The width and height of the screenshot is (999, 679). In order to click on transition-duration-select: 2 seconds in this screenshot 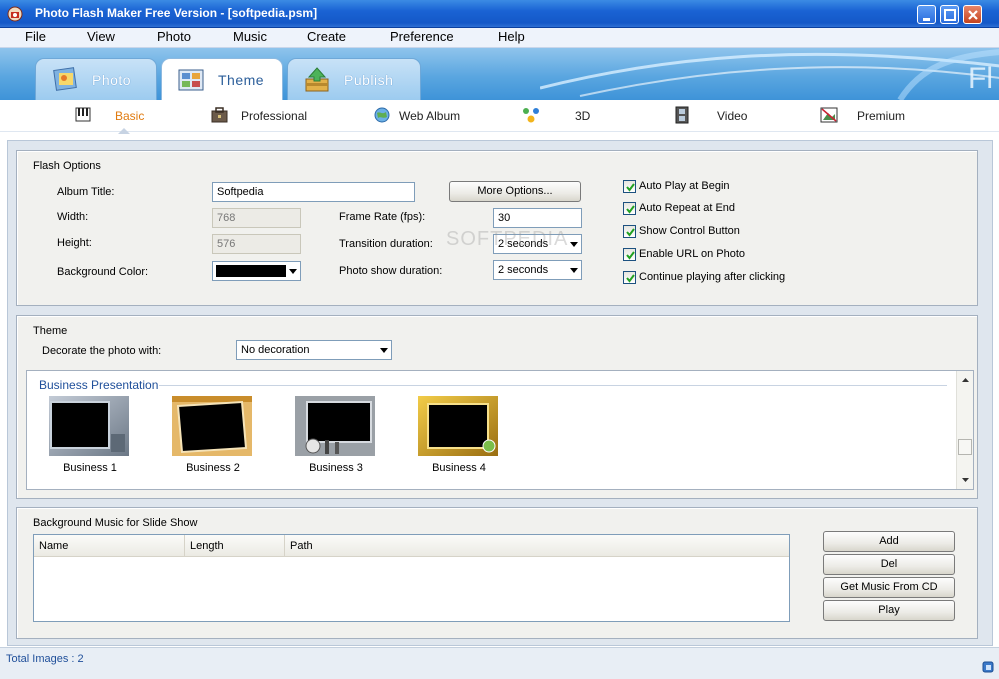, I will do `click(537, 244)`.